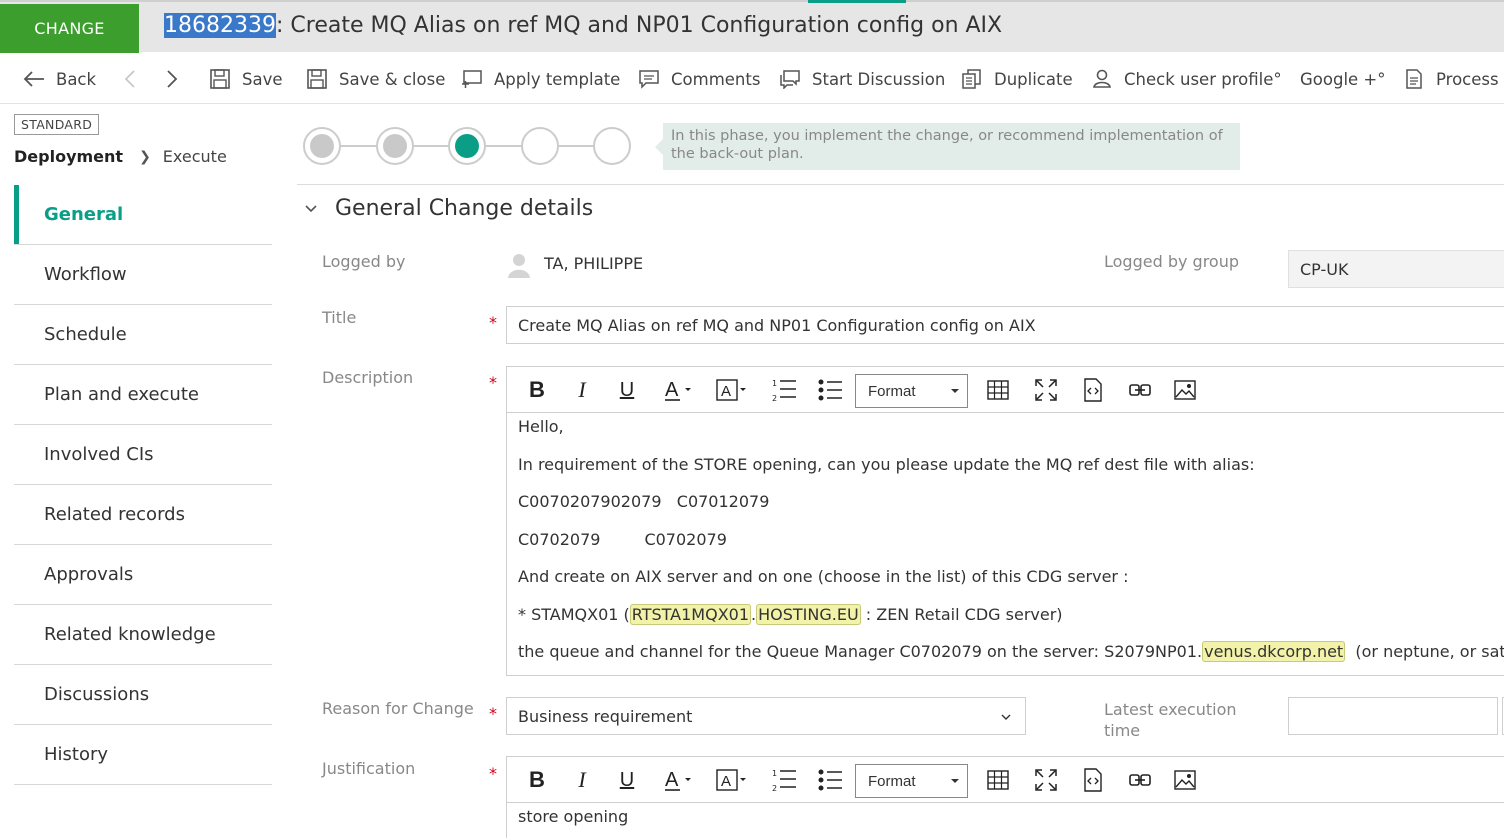  Describe the element at coordinates (135, 79) in the screenshot. I see `previous-record-button` at that location.